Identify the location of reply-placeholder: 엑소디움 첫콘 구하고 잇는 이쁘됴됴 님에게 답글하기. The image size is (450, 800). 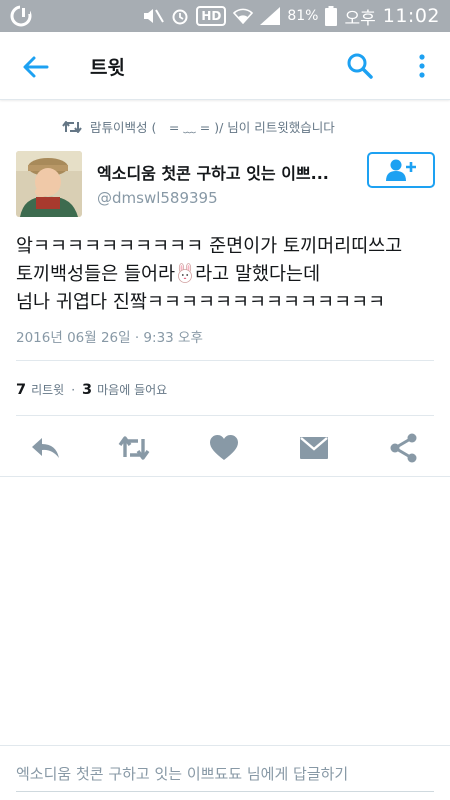
(182, 774).